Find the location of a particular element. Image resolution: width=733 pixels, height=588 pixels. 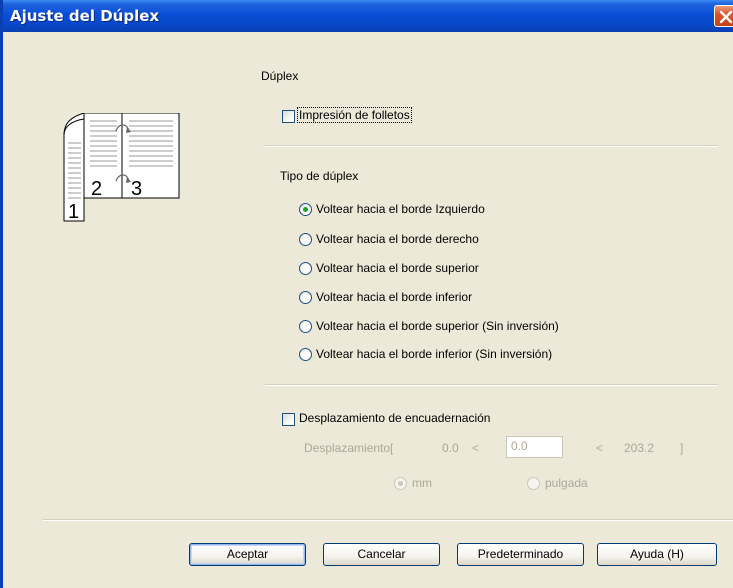

booklet-label: Impresión de folletos is located at coordinates (354, 115).